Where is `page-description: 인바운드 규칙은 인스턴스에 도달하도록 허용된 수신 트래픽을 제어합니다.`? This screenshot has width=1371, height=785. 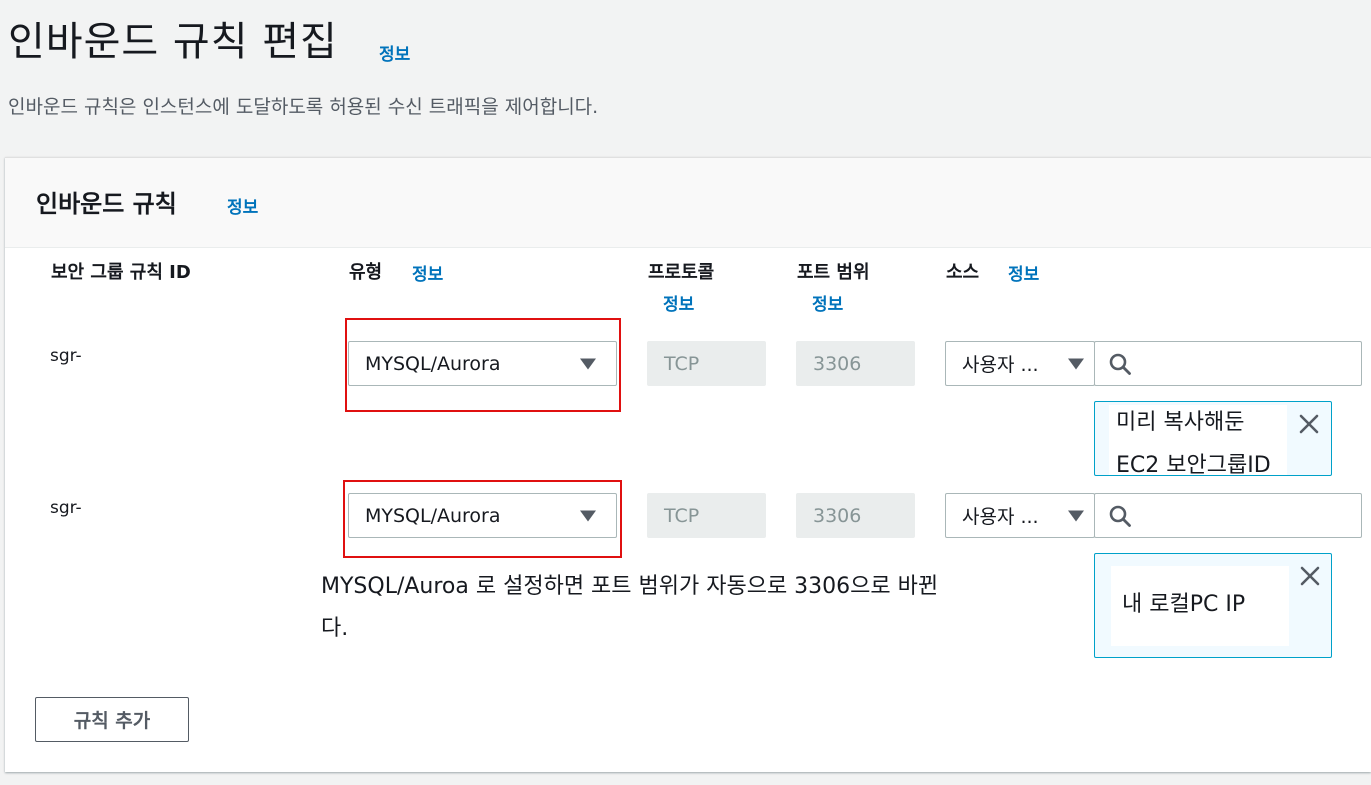
page-description: 인바운드 규칙은 인스턴스에 도달하도록 허용된 수신 트래픽을 제어합니다. is located at coordinates (303, 107).